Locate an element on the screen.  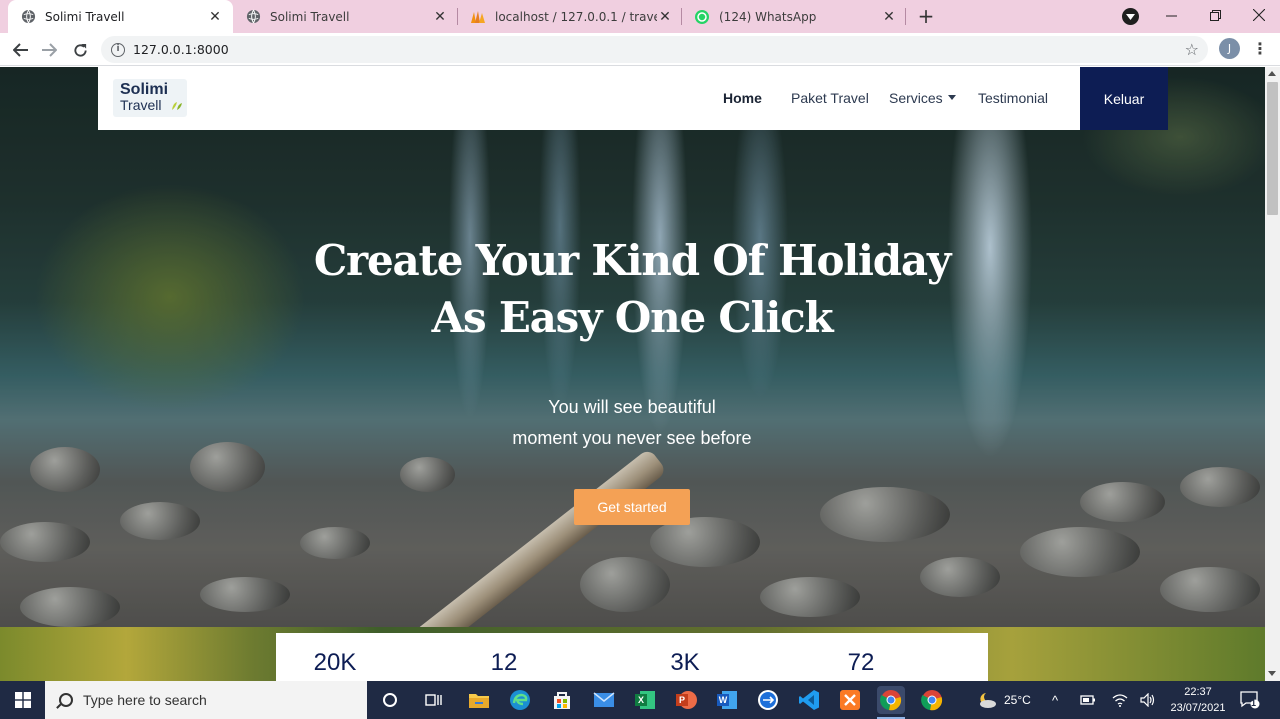
nav-paket-travel: Paket Travel is located at coordinates (830, 98).